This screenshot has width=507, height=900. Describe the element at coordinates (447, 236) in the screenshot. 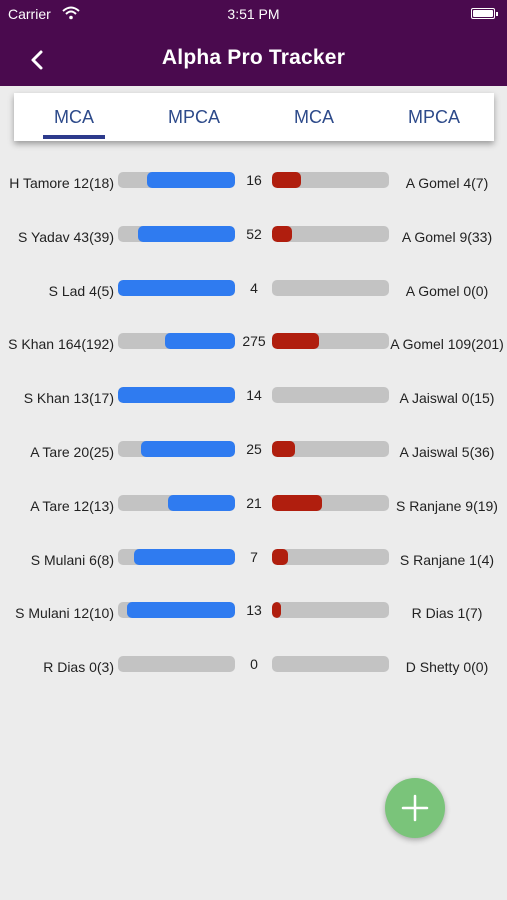

I see `right-player-label: A Gomel 9(33)` at that location.